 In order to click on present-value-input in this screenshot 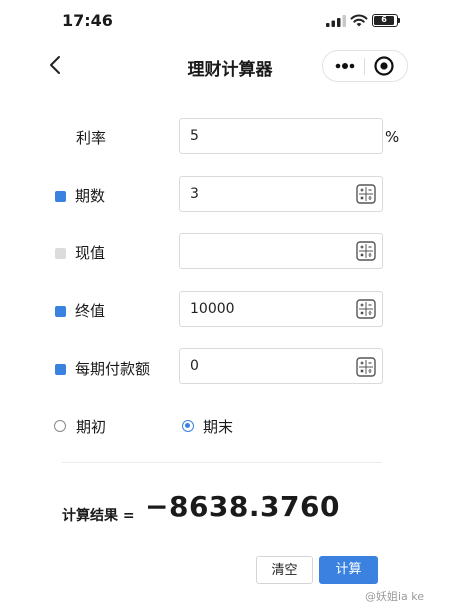, I will do `click(281, 251)`.